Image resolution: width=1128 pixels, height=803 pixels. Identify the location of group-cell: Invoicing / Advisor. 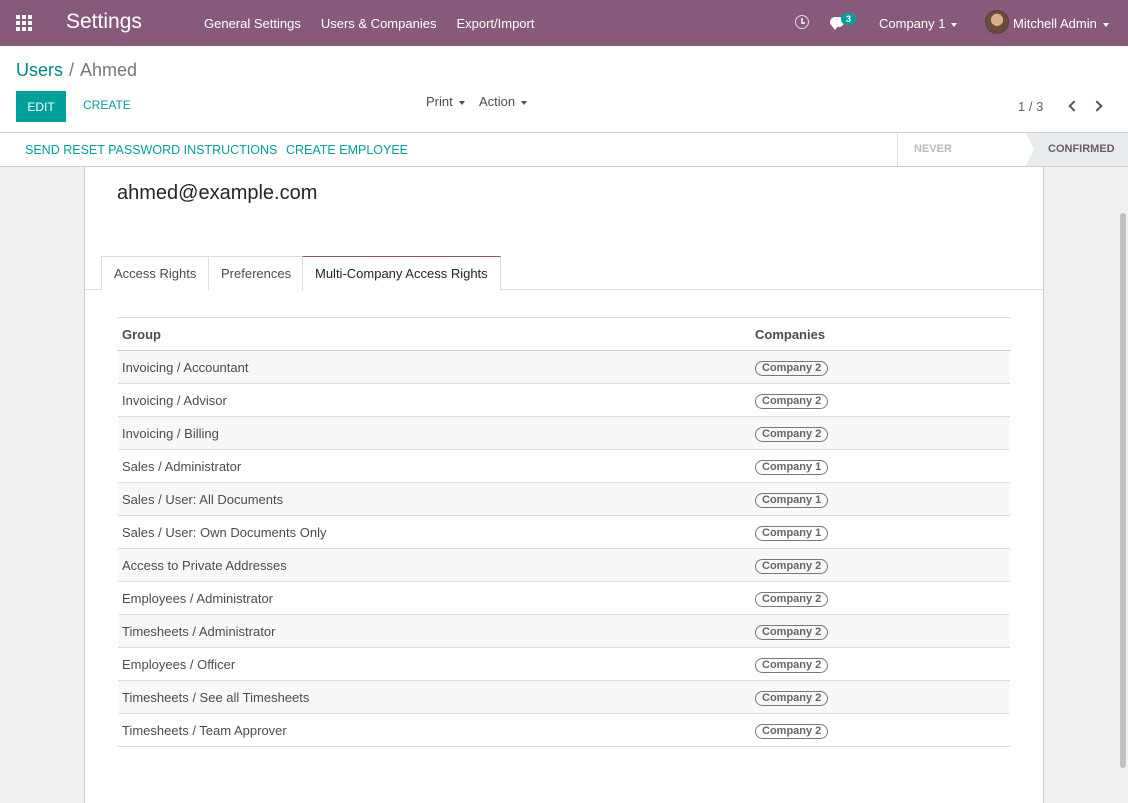
(434, 400).